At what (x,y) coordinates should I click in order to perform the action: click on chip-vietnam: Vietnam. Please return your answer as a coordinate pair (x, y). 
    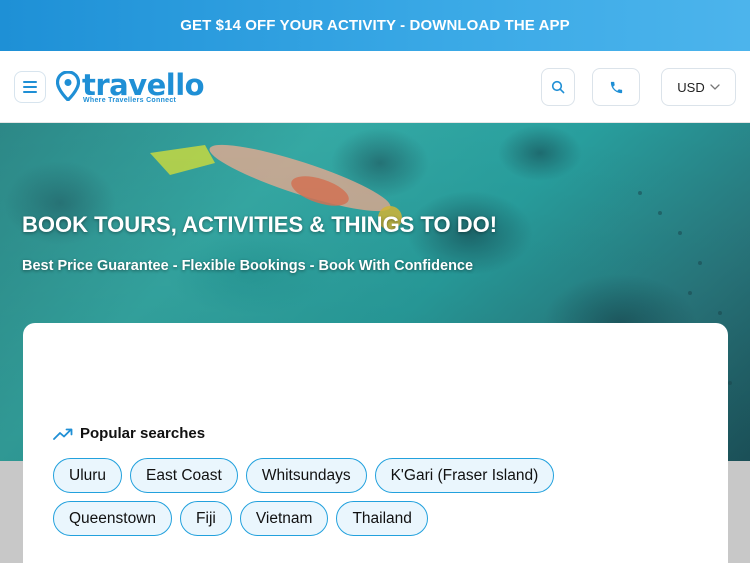
    Looking at the image, I should click on (284, 518).